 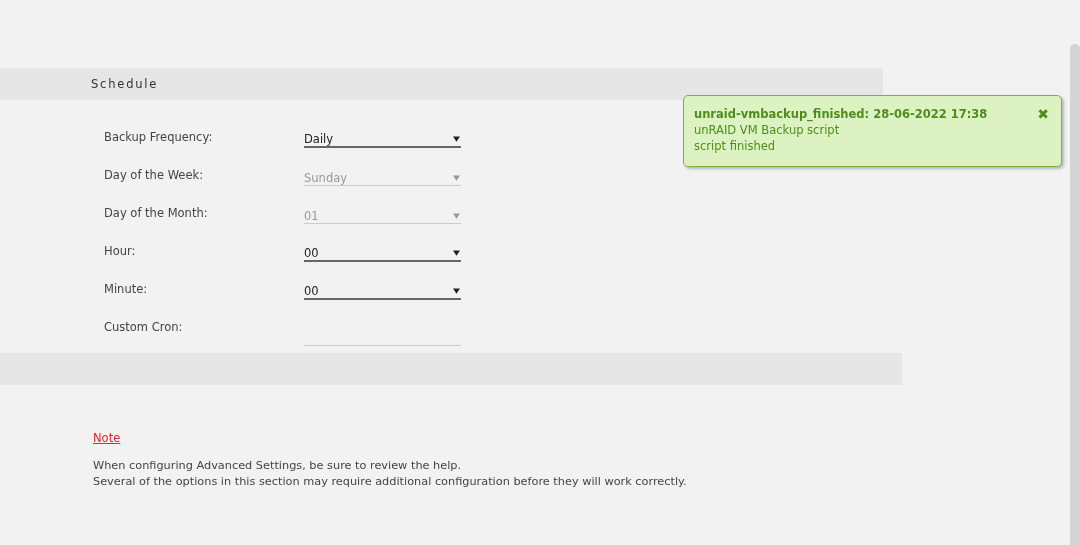 I want to click on dropdown: Daily, so click(x=382, y=136).